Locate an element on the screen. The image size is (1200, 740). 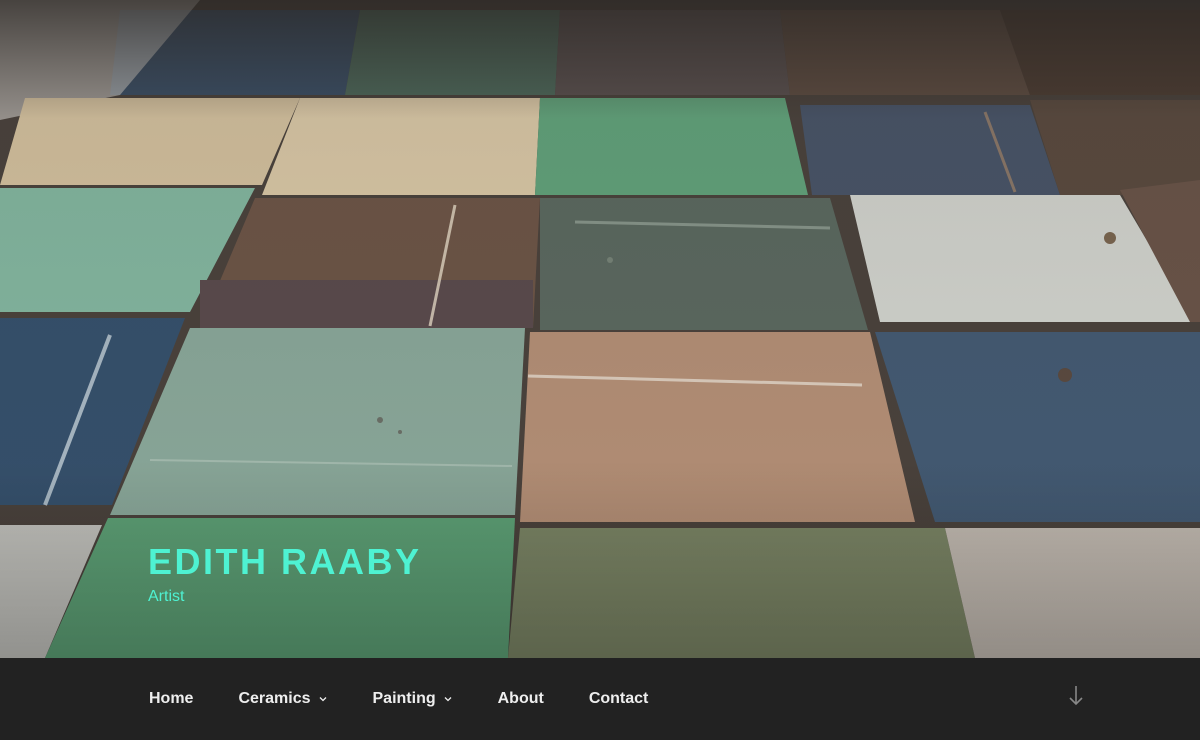
nav-item-label: Painting is located at coordinates (404, 698).